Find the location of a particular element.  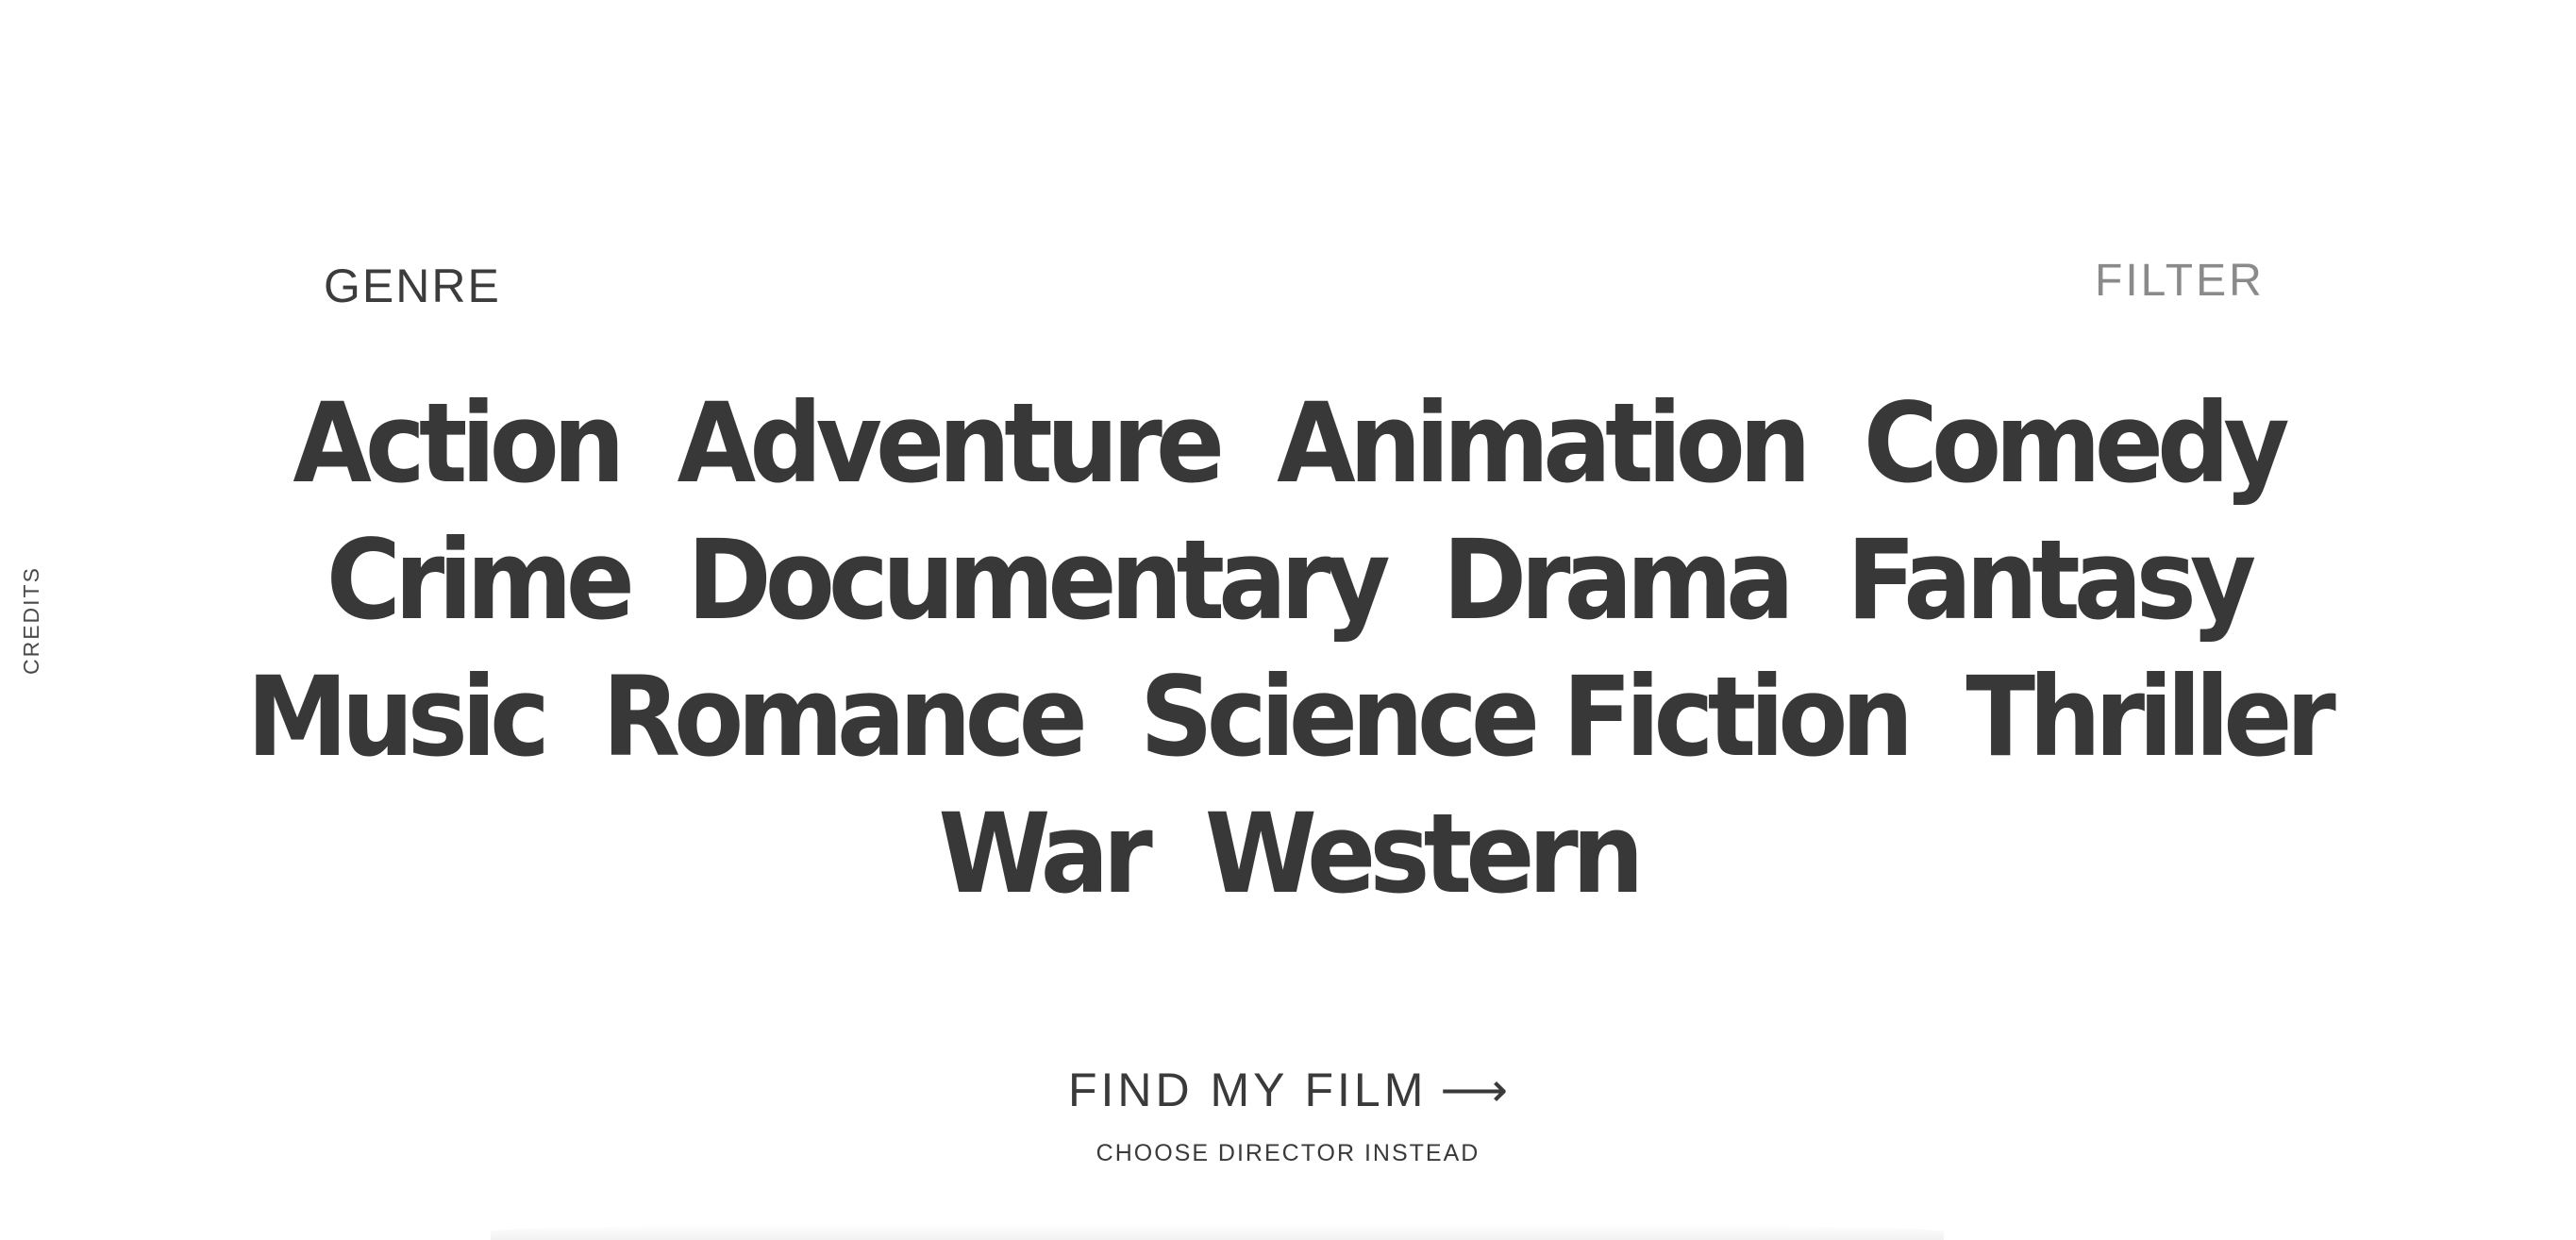

genre-option-documentary: Documentary is located at coordinates (1039, 581).